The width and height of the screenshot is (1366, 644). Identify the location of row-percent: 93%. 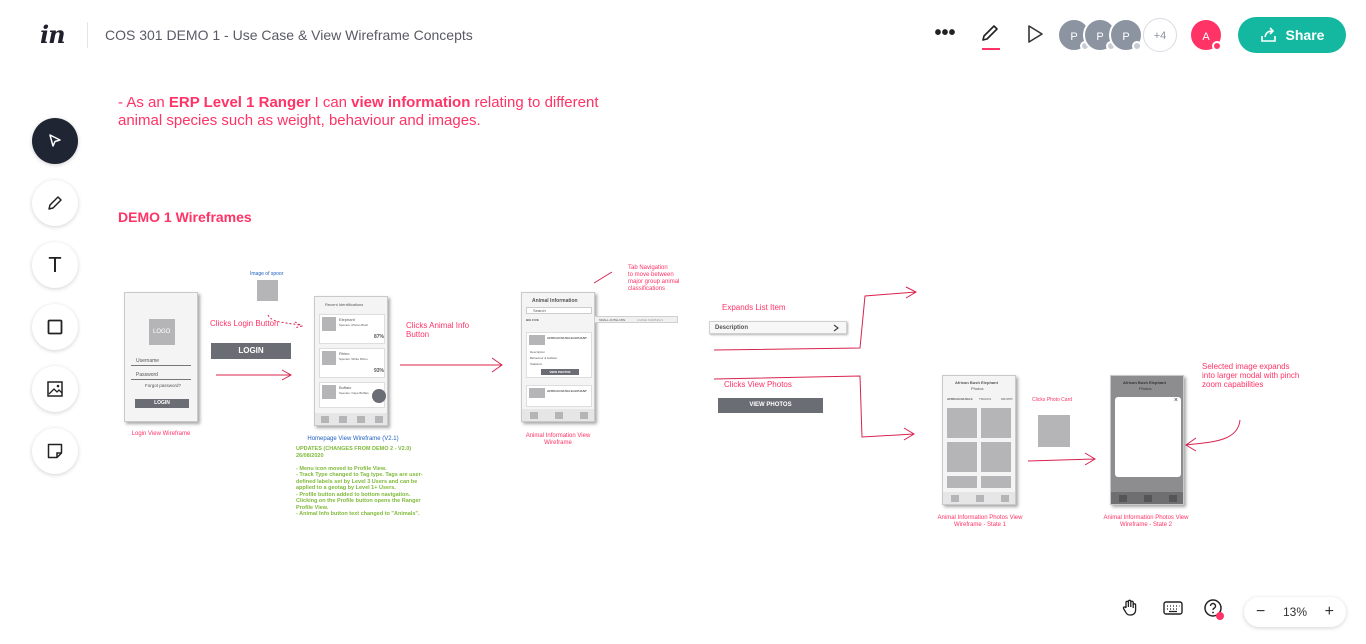
(379, 371).